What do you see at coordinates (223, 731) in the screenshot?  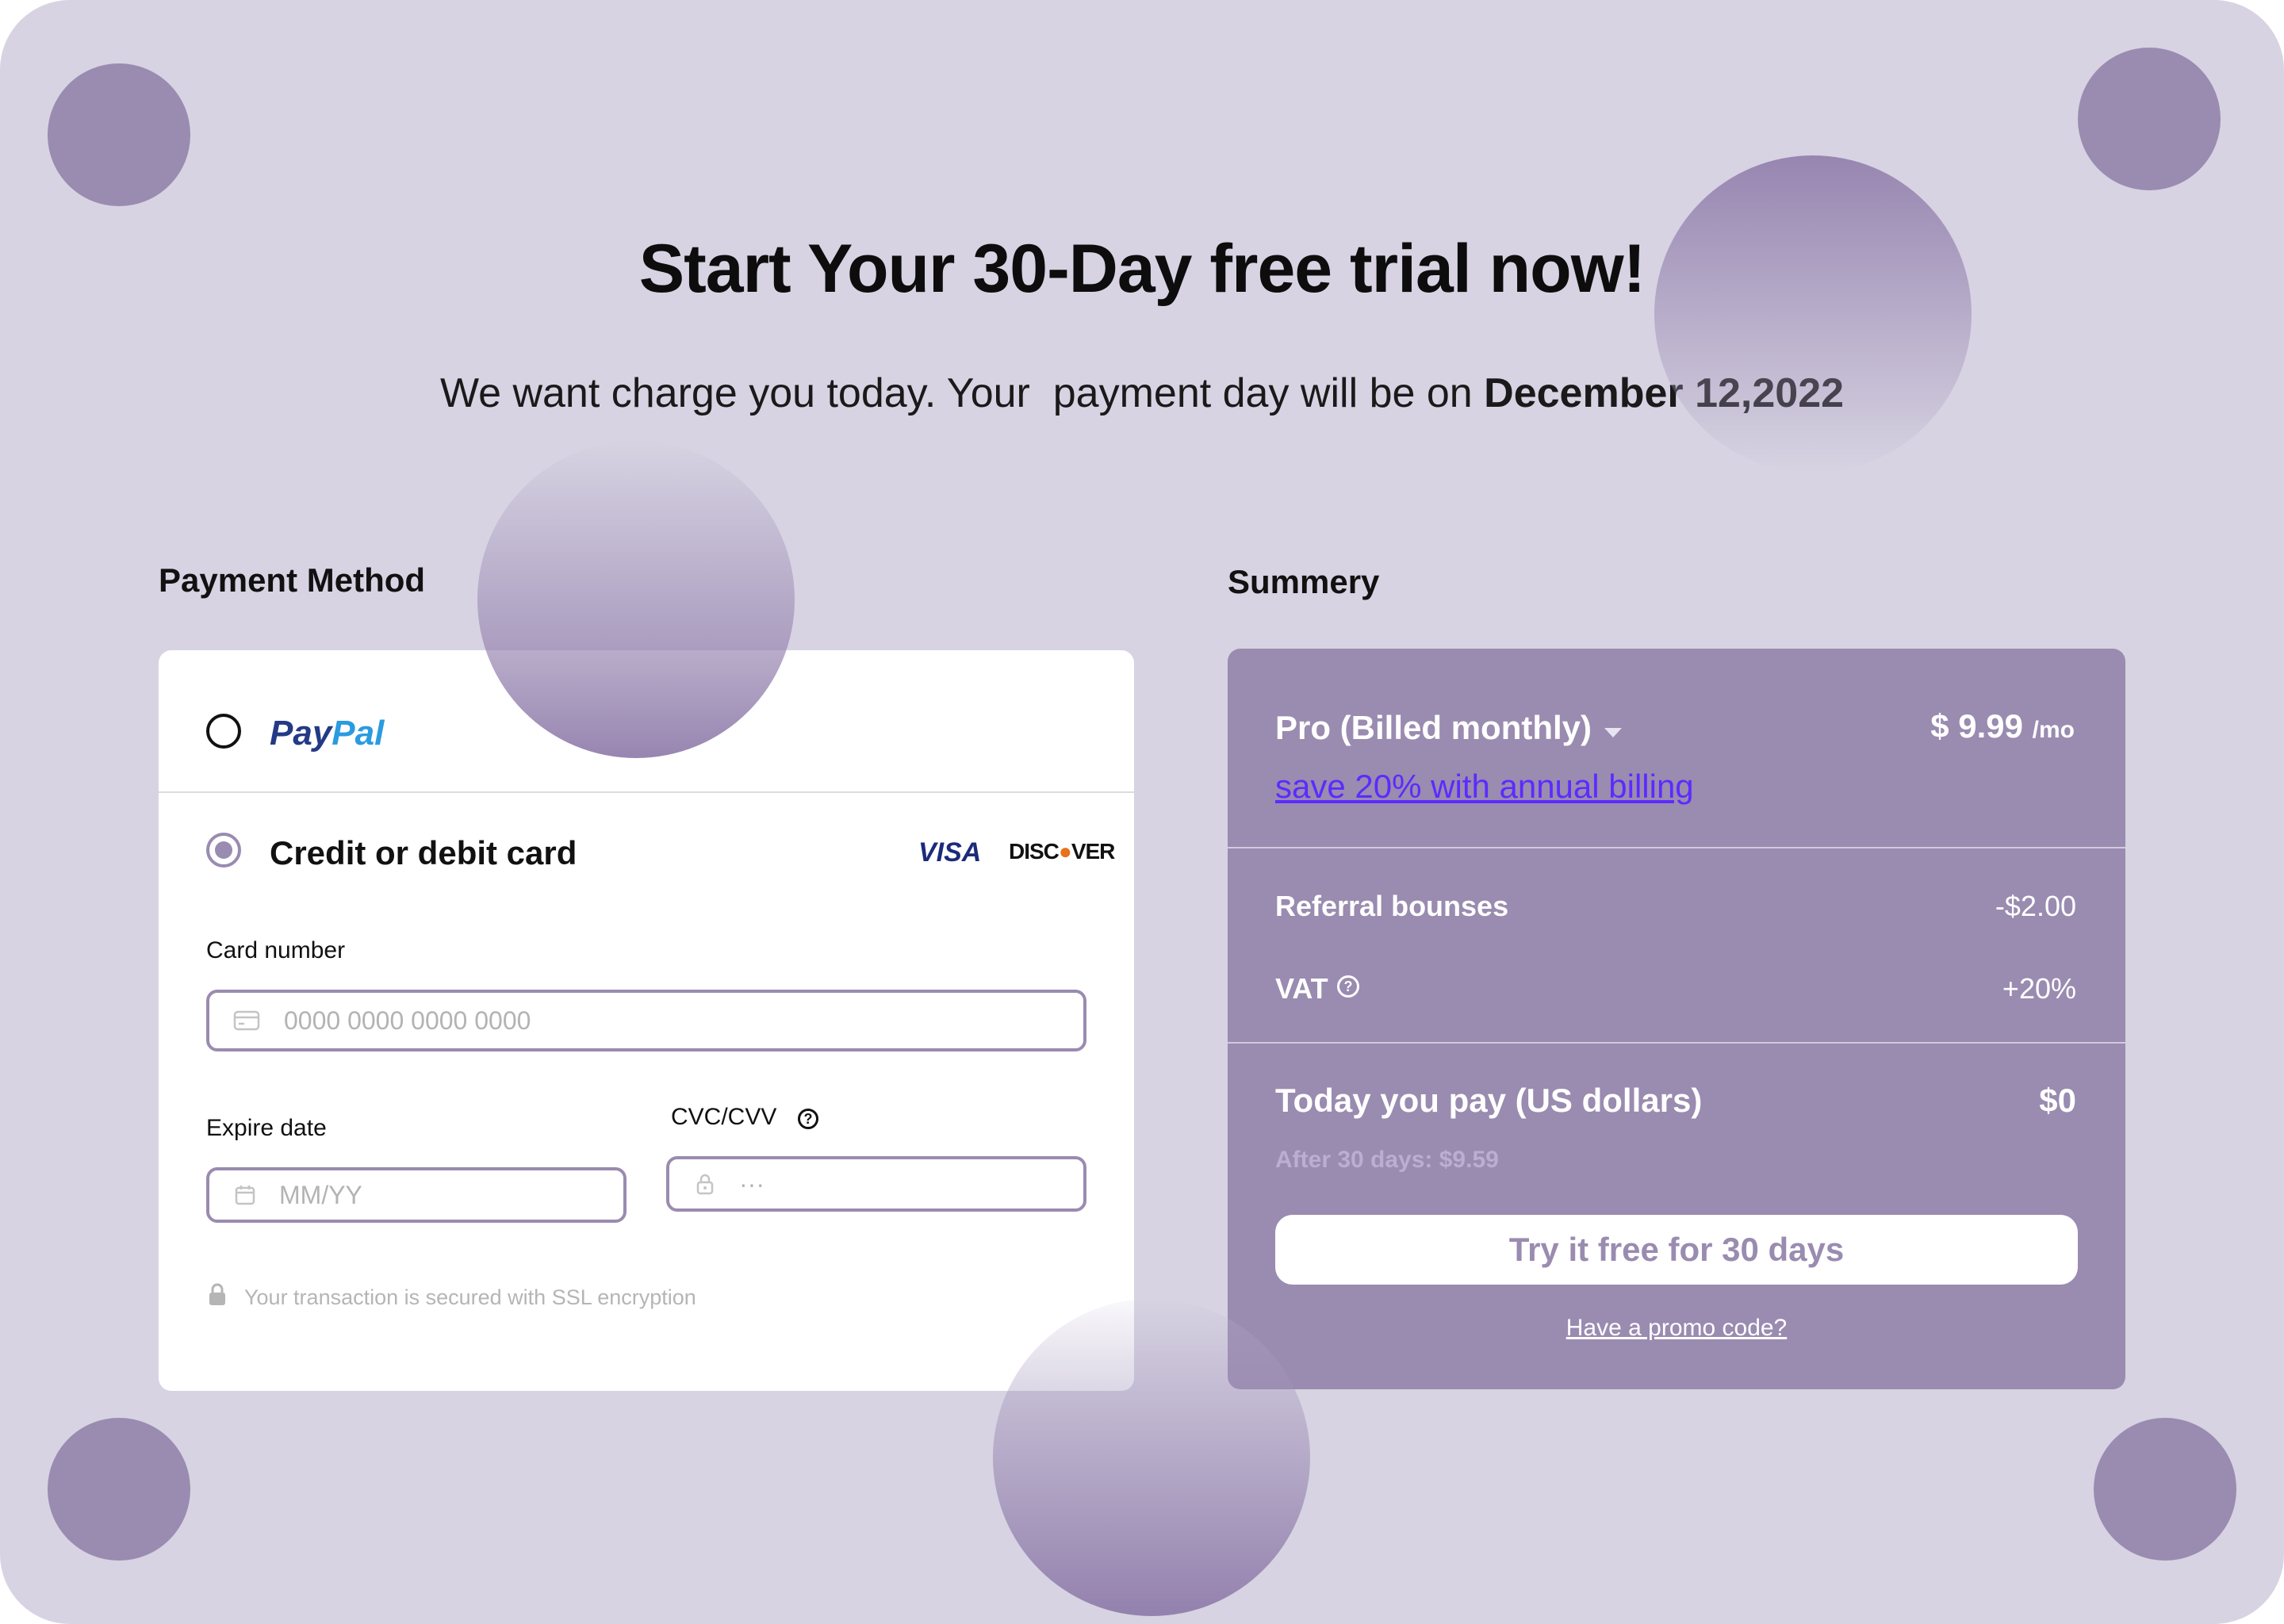 I see `paypal-radio` at bounding box center [223, 731].